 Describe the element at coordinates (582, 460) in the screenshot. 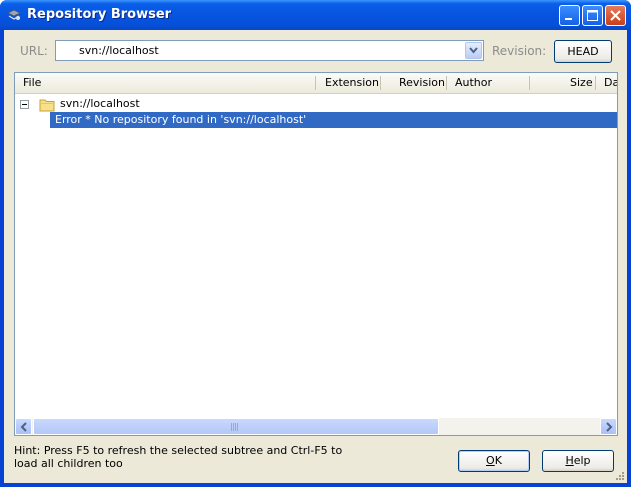

I see `help-label-rest: elp` at that location.